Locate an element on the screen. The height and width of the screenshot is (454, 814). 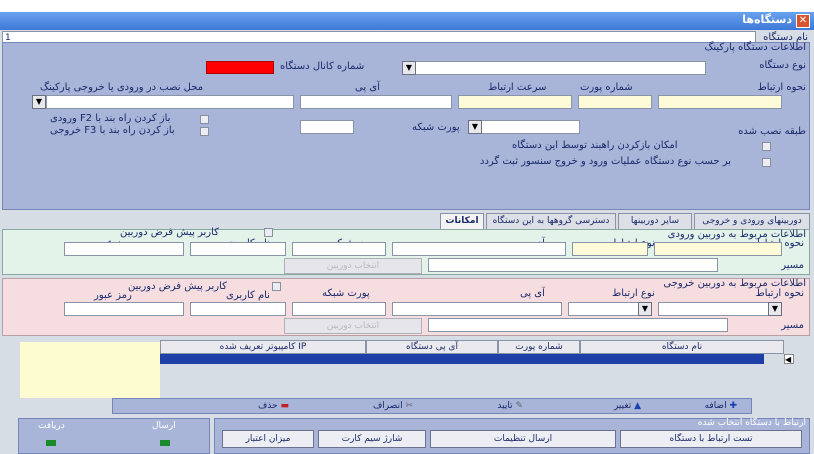
edit-button: ▲ تغییر is located at coordinates (627, 406).